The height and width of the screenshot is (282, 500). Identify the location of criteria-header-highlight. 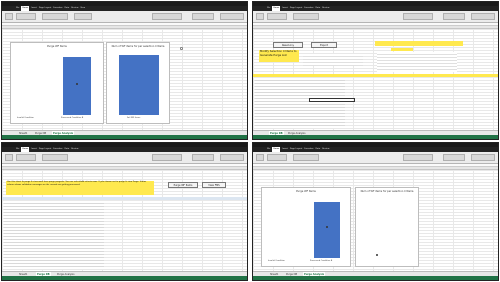
(419, 43).